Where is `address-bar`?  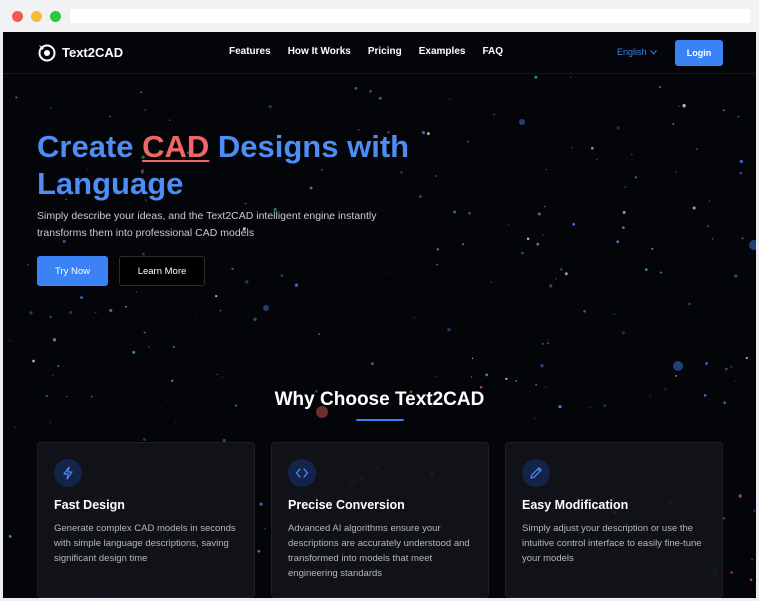
address-bar is located at coordinates (410, 16).